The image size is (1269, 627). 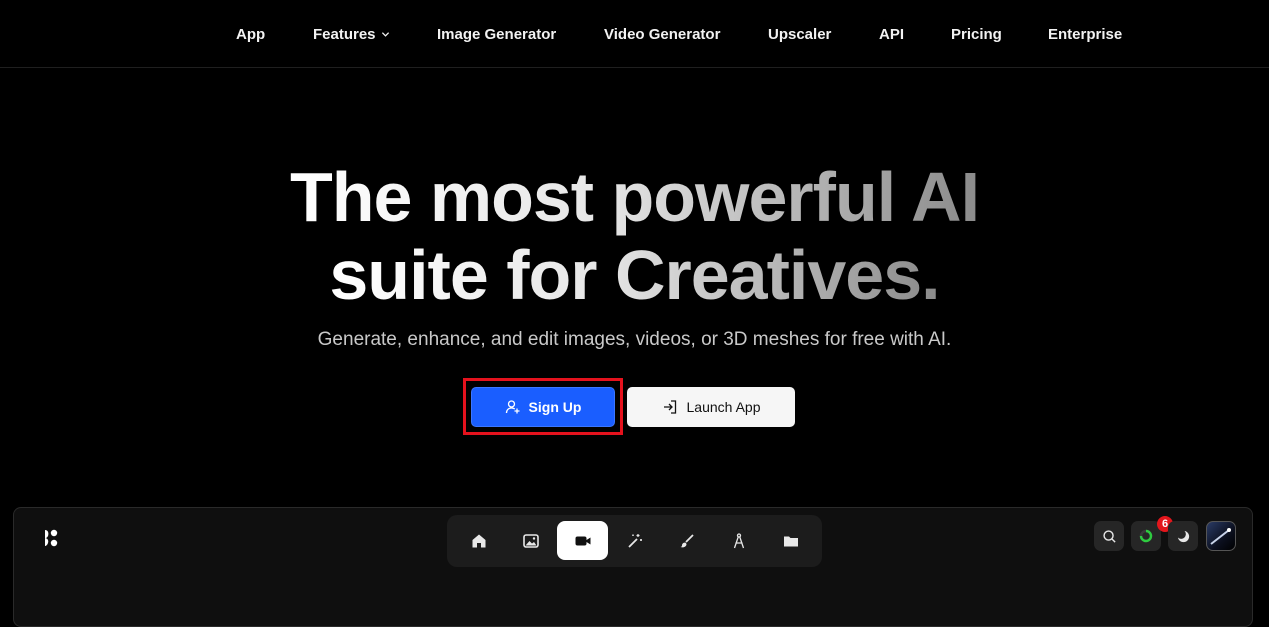 I want to click on magic-wand-icon, so click(x=634, y=540).